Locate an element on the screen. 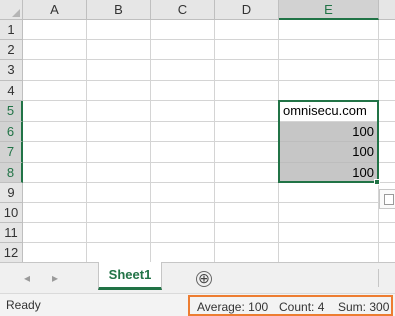 The image size is (395, 316). cell-c2 is located at coordinates (183, 50).